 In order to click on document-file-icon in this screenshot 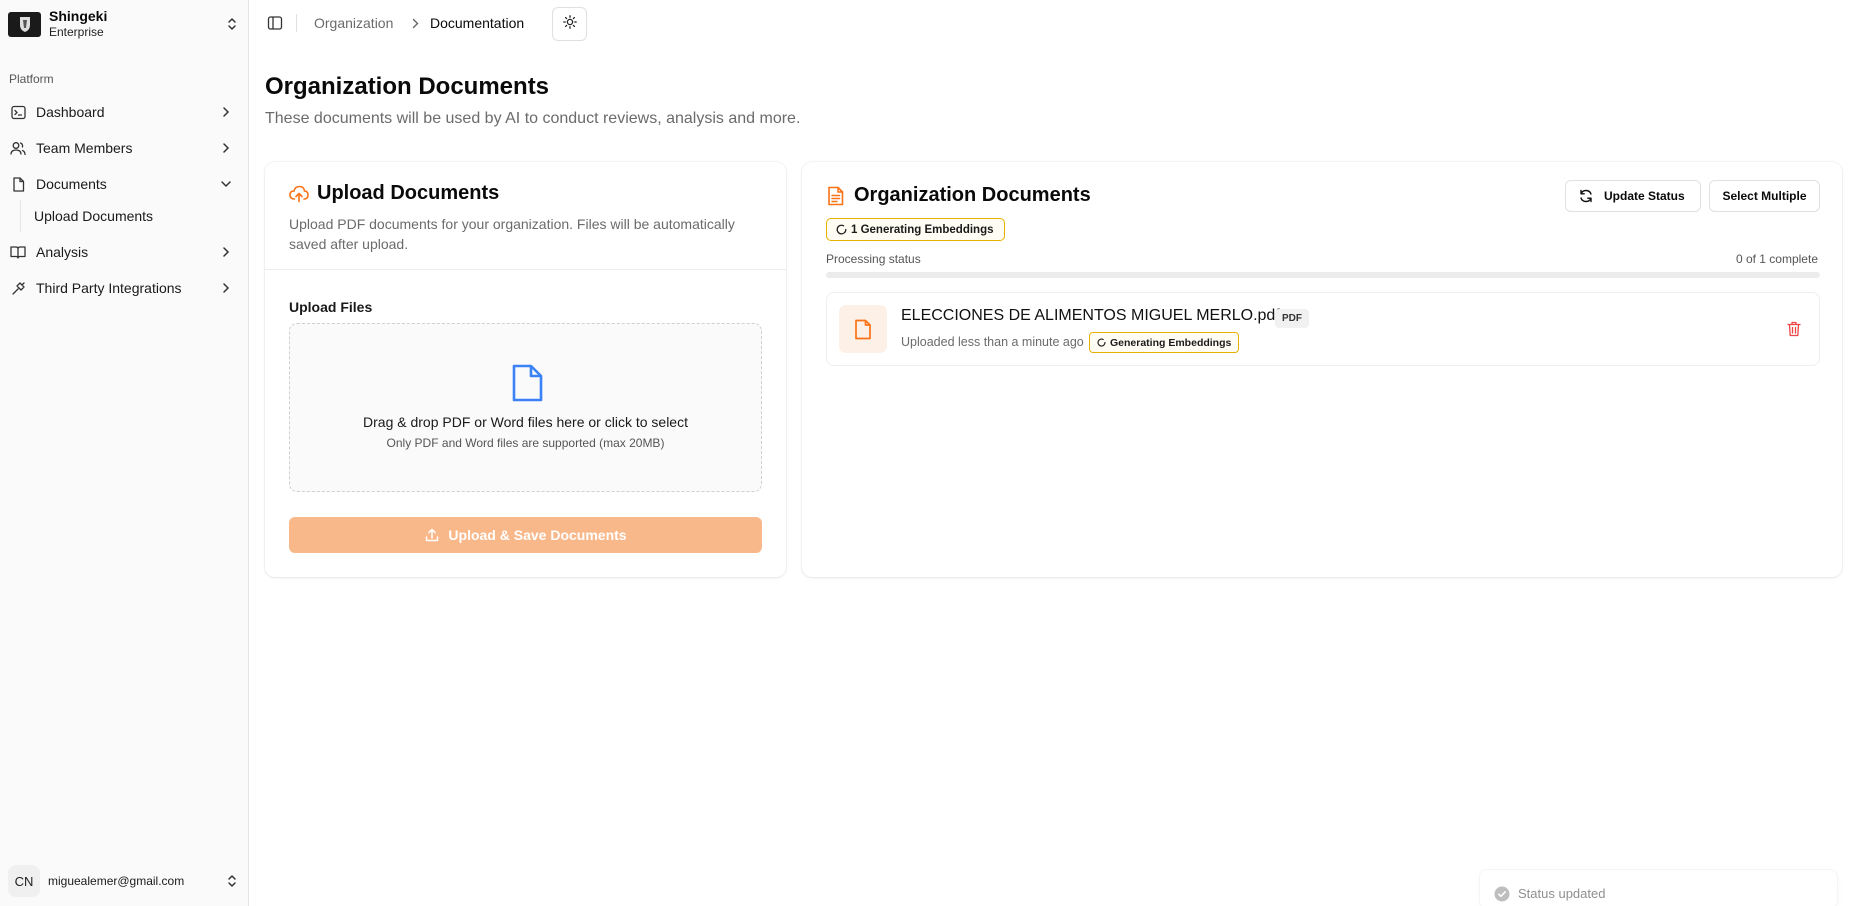, I will do `click(863, 329)`.